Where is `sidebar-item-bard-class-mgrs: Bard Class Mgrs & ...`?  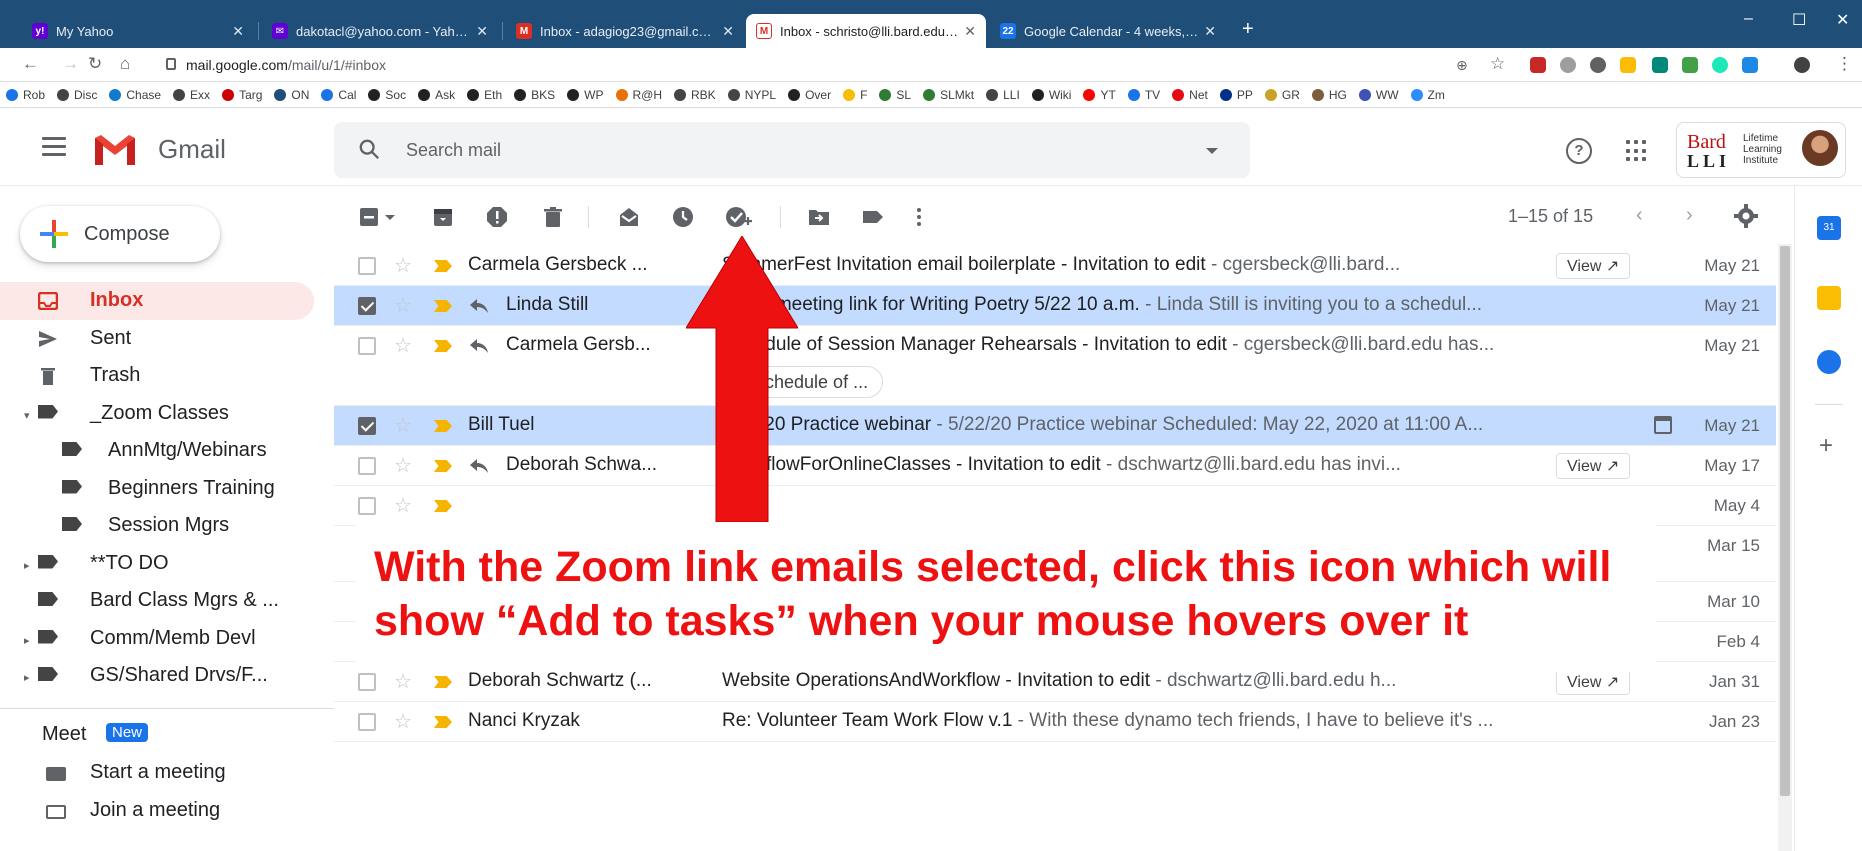
sidebar-item-bard-class-mgrs: Bard Class Mgrs & ... is located at coordinates (157, 601).